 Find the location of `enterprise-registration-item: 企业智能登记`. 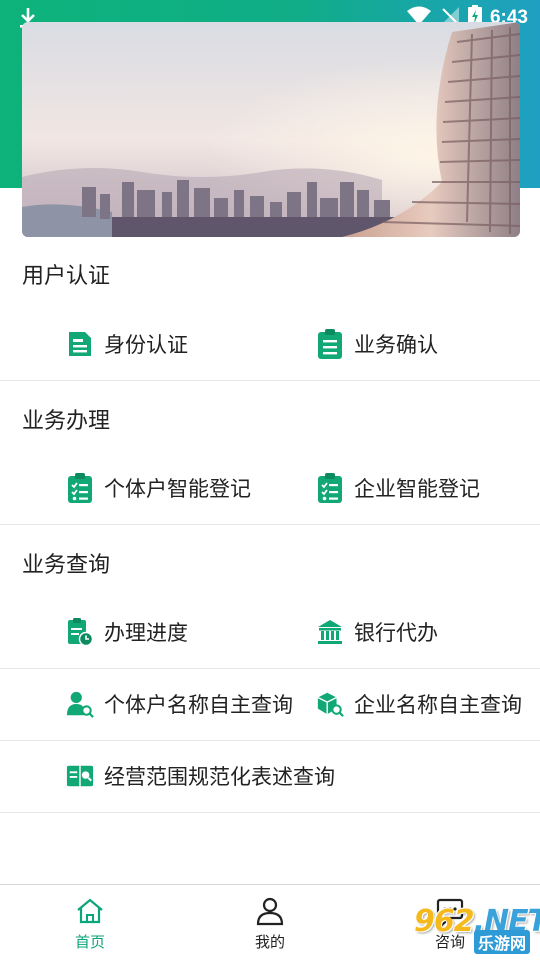

enterprise-registration-item: 企业智能登记 is located at coordinates (398, 488).